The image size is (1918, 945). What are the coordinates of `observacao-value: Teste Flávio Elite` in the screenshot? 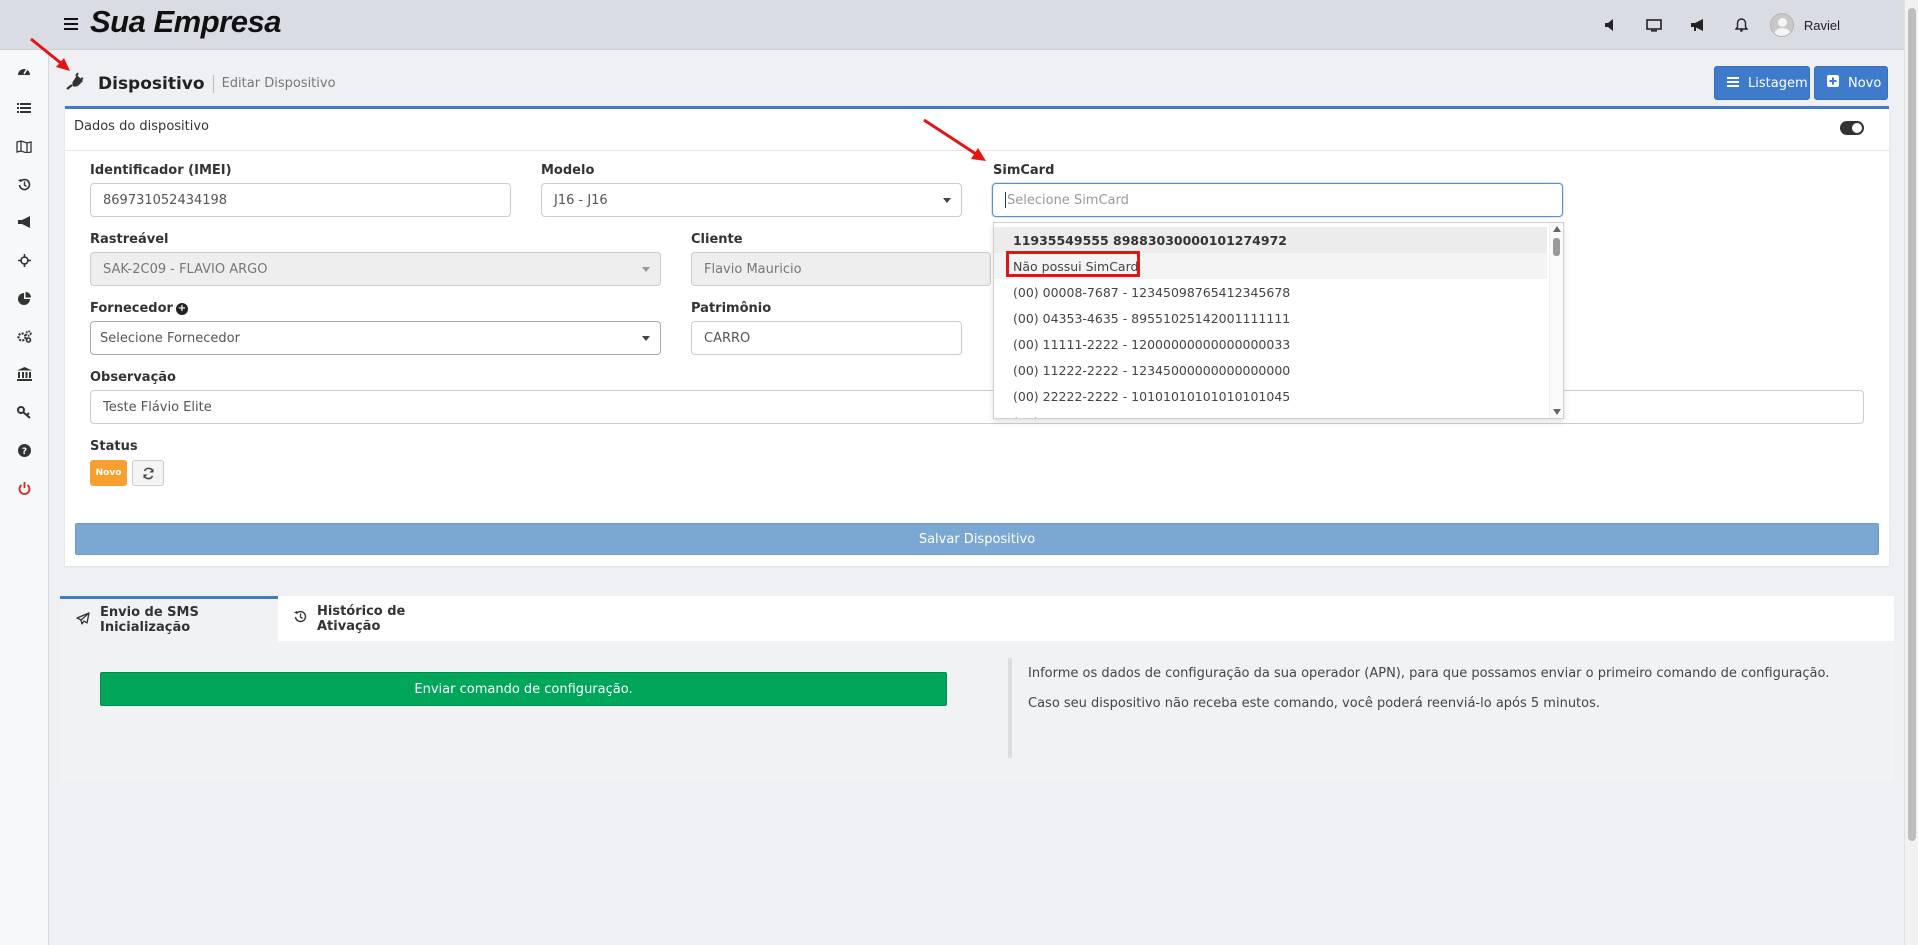 It's located at (157, 407).